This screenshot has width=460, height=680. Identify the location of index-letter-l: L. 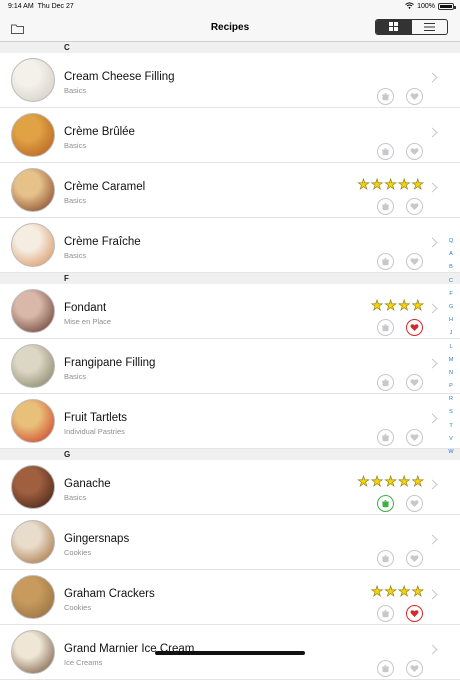
(451, 347).